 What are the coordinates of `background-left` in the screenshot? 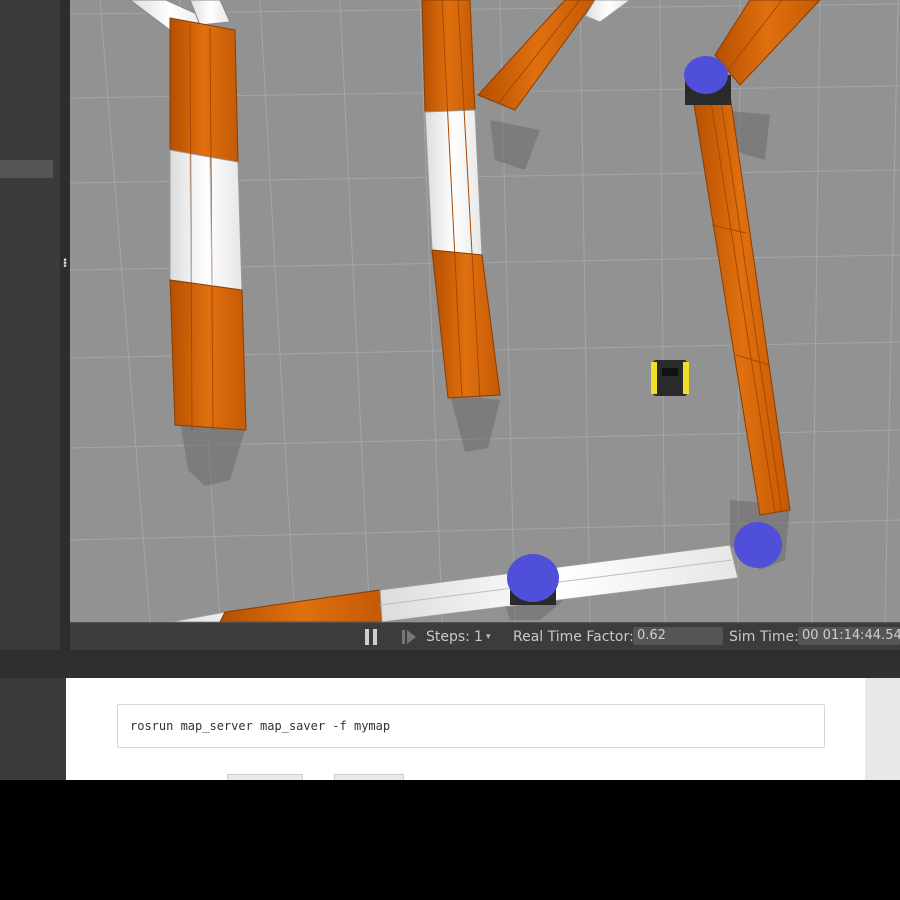 It's located at (33, 729).